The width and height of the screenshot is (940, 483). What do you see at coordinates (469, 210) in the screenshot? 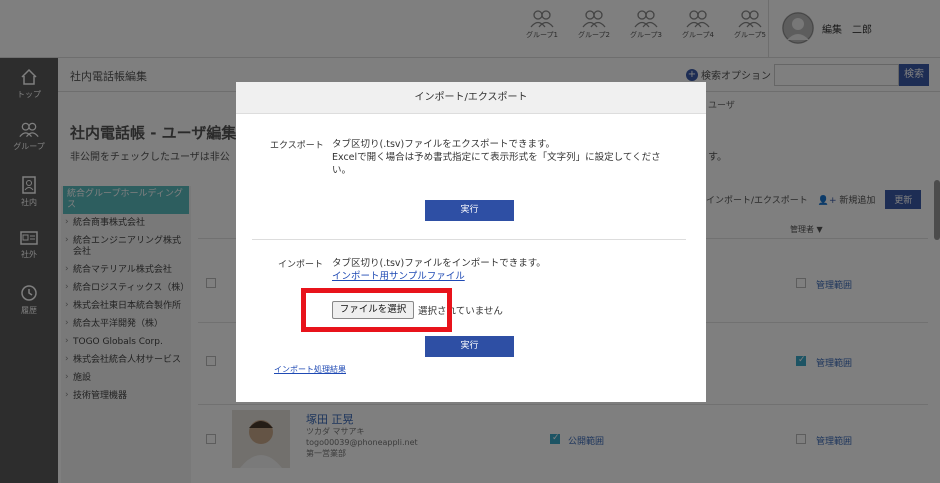
I see `export-execute-button: 実行` at bounding box center [469, 210].